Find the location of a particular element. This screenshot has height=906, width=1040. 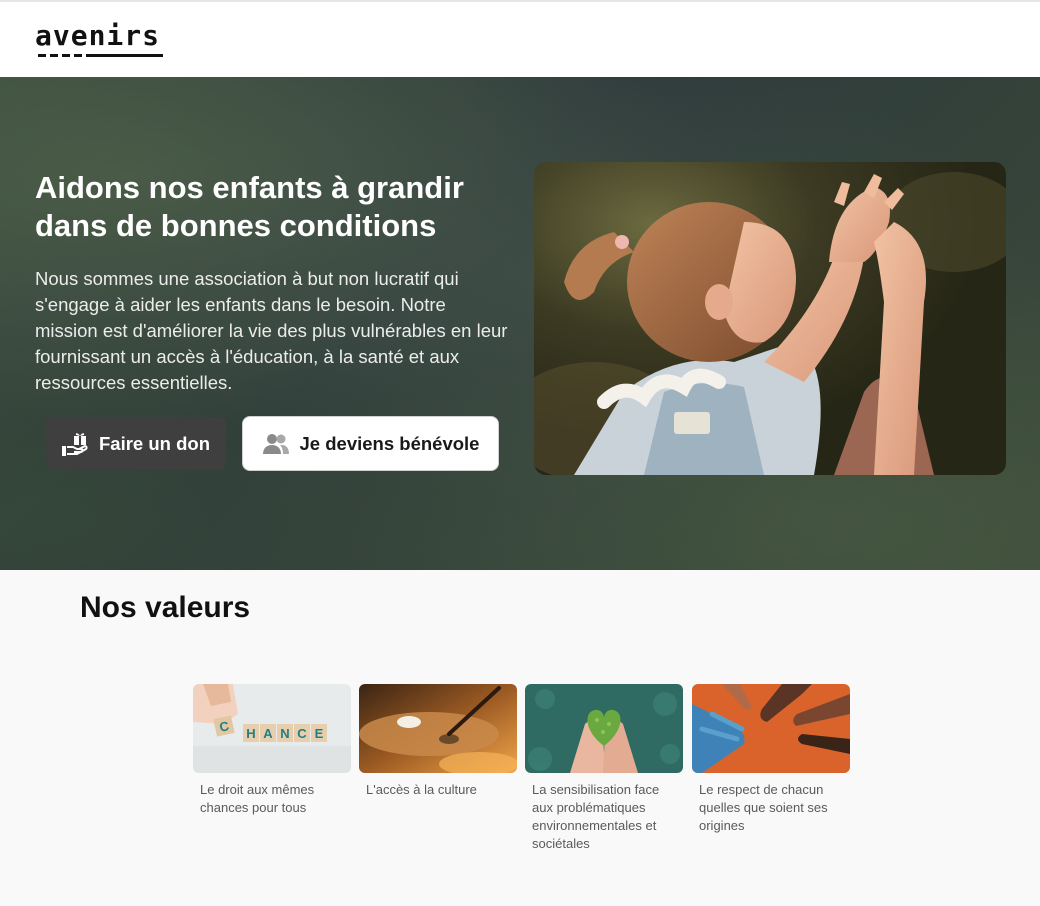

volunteer-button: Je deviens bénévole is located at coordinates (370, 443).